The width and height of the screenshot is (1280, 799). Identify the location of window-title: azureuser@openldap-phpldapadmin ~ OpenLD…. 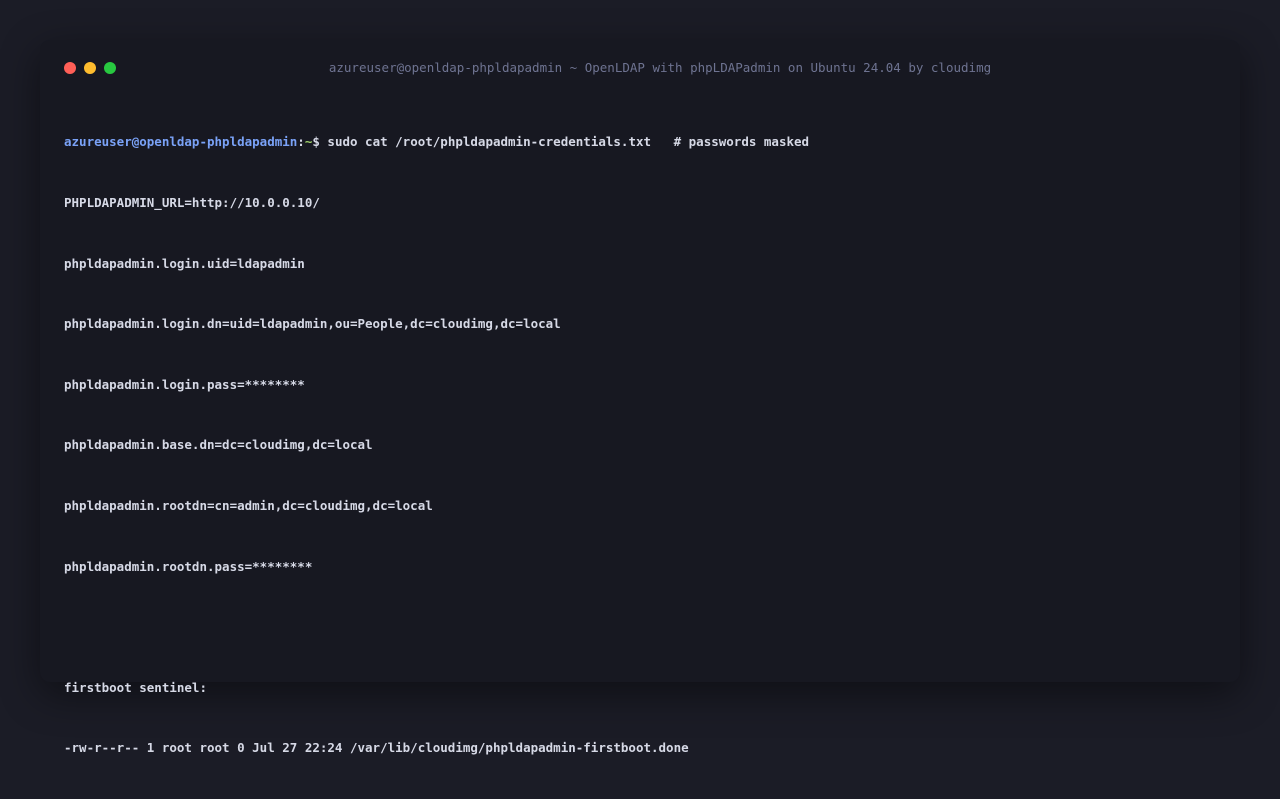
(660, 67).